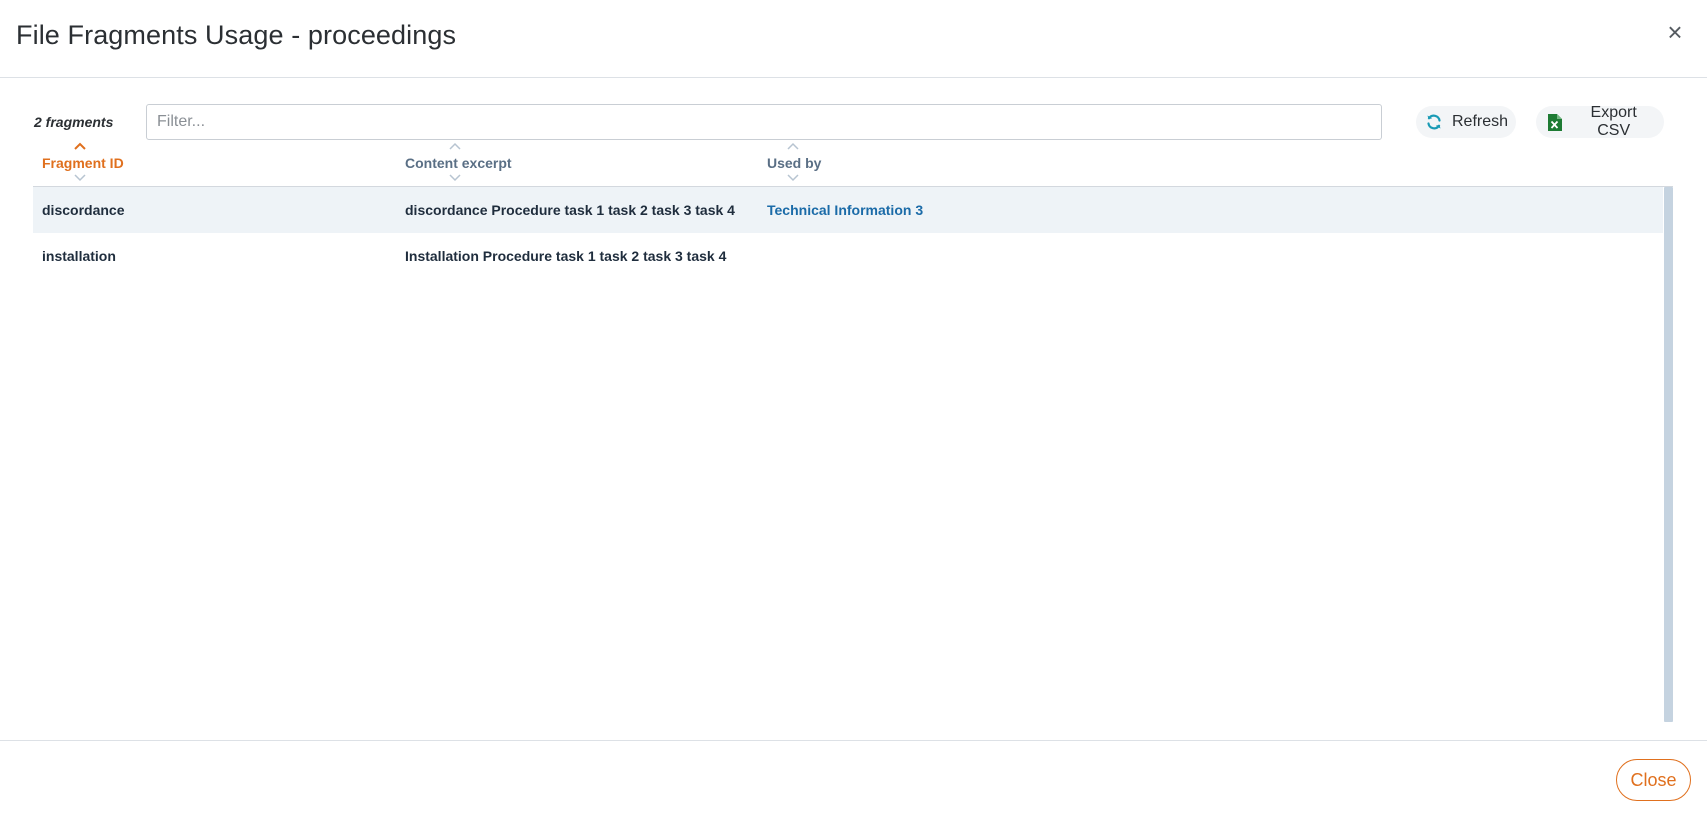  I want to click on table-header: Fragment ID Content excerpt Used by, so click(853, 163).